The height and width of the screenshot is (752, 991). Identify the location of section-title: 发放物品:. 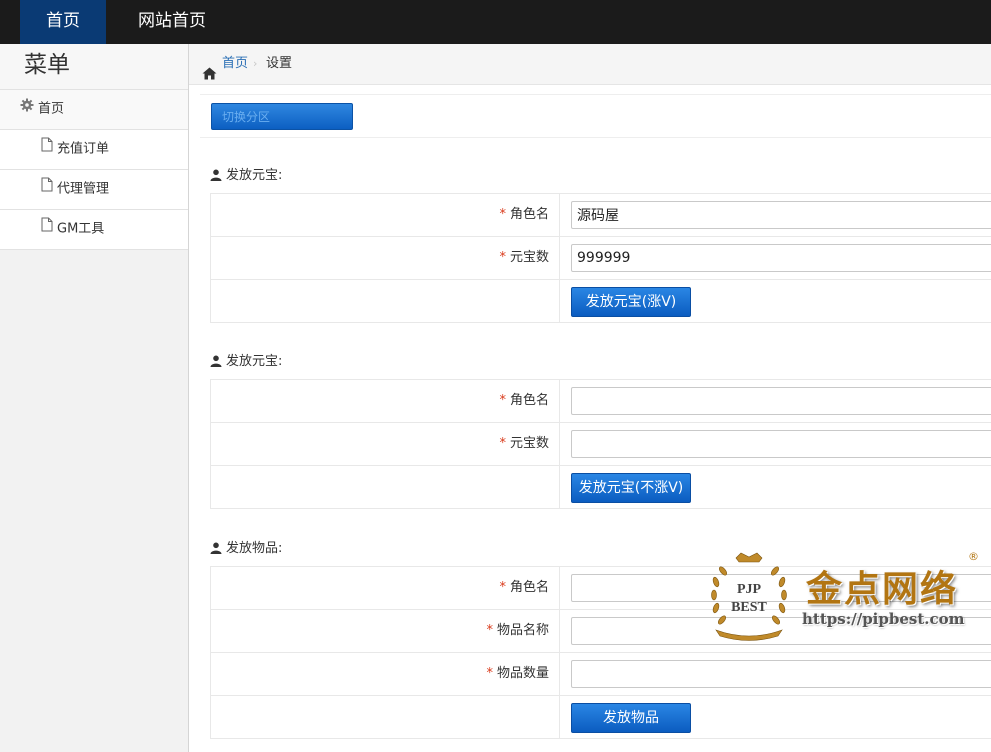
(246, 546).